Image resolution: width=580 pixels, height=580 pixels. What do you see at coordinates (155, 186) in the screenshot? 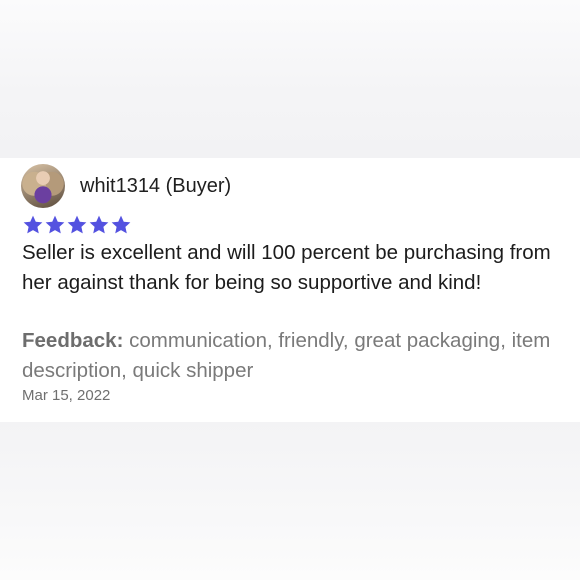
I see `reviewer-username: whit1314 (Buyer)` at bounding box center [155, 186].